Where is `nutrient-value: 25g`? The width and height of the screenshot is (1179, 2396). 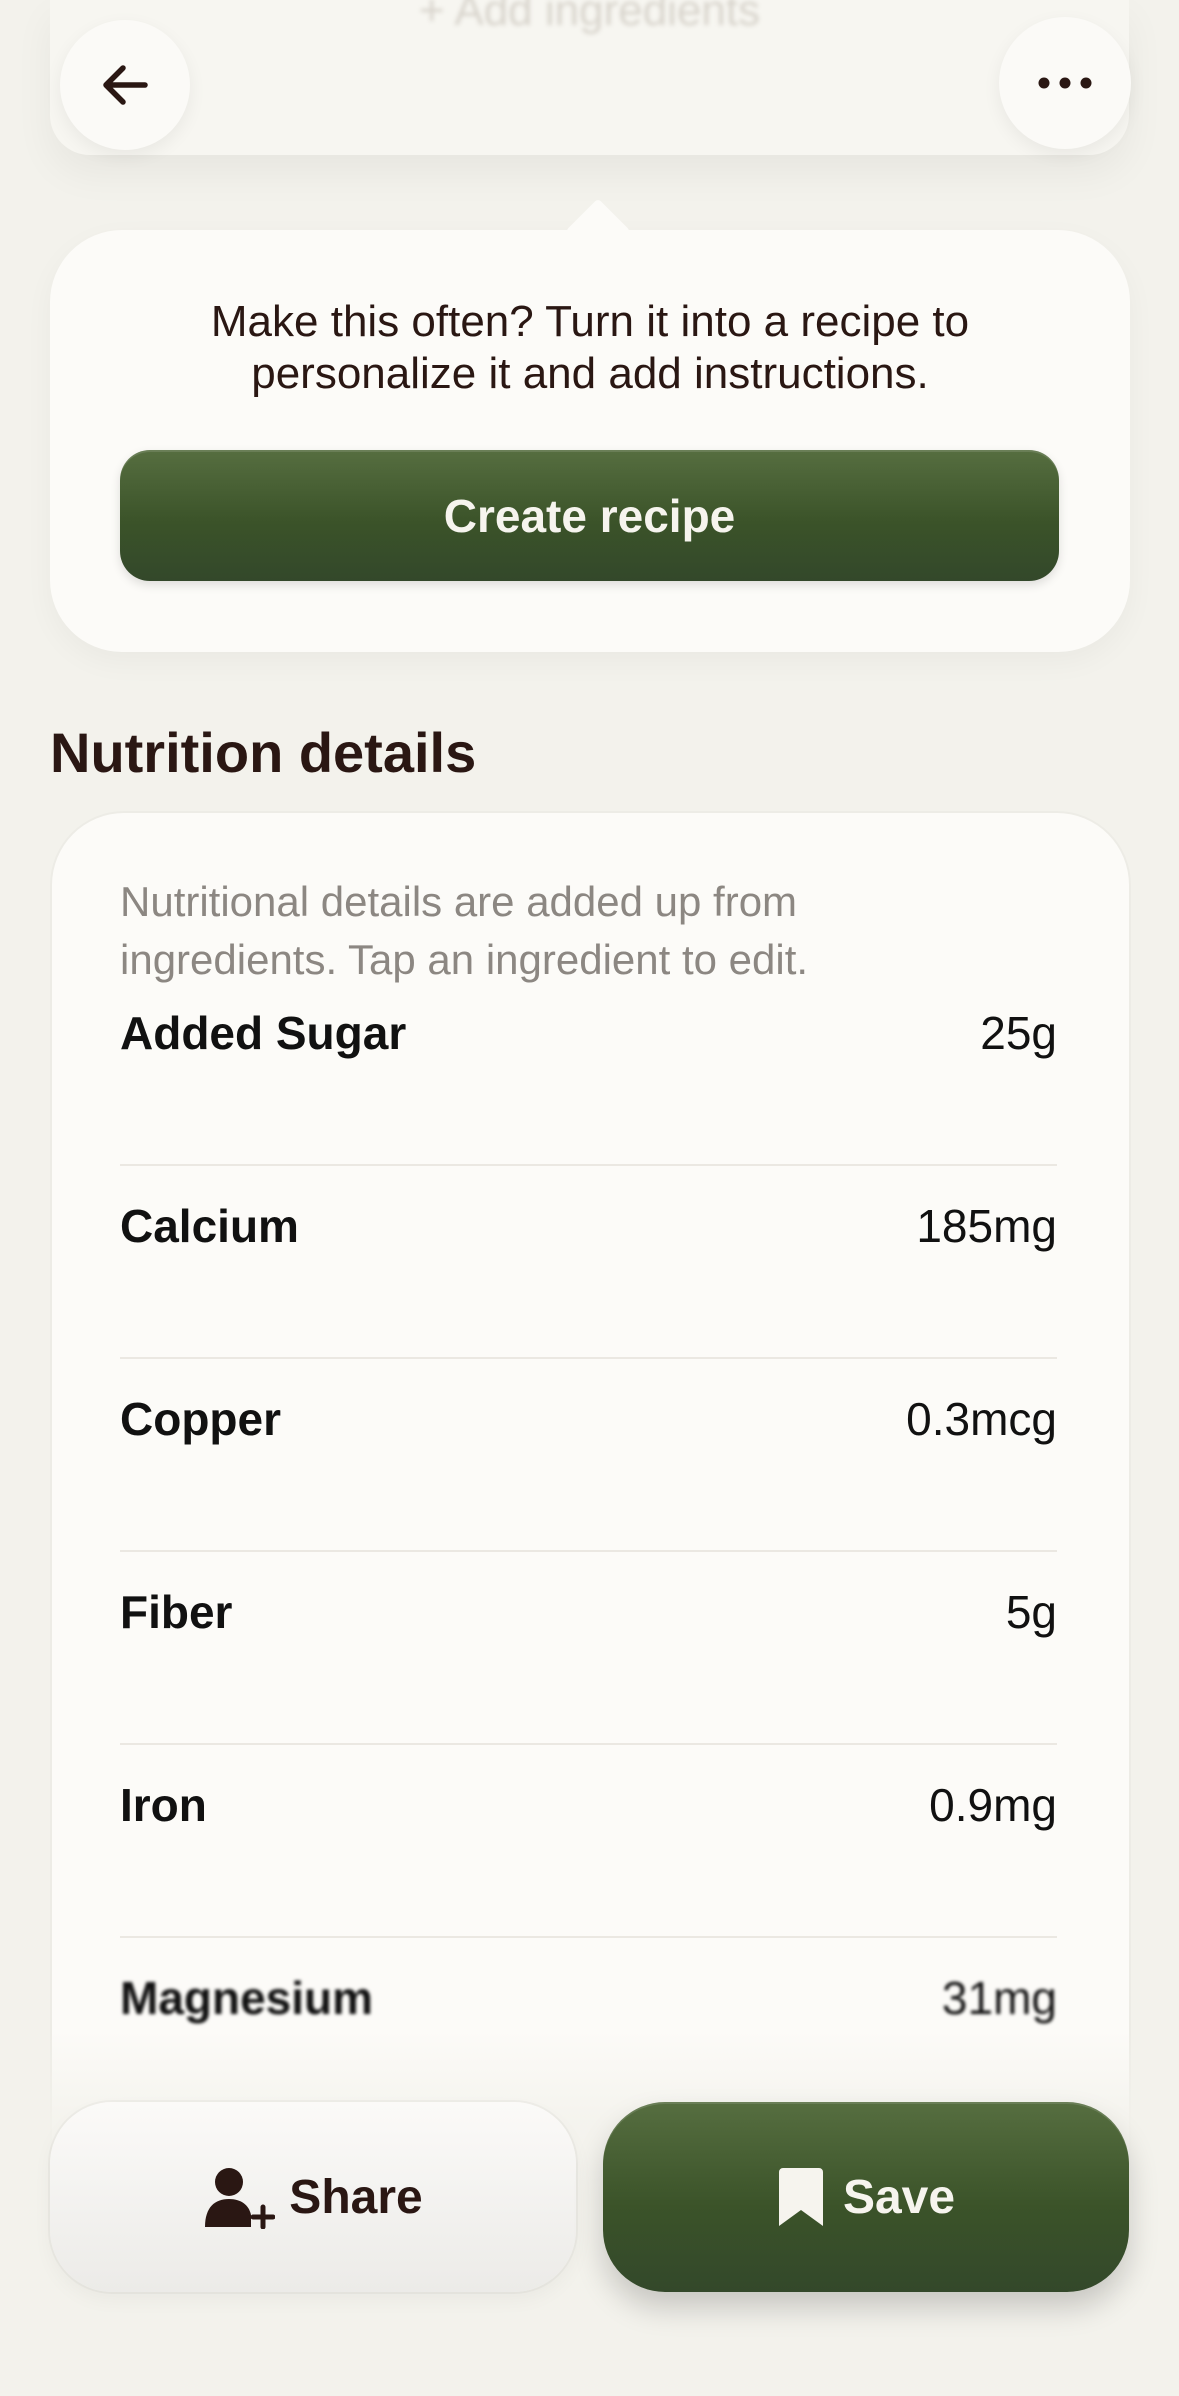 nutrient-value: 25g is located at coordinates (1018, 1033).